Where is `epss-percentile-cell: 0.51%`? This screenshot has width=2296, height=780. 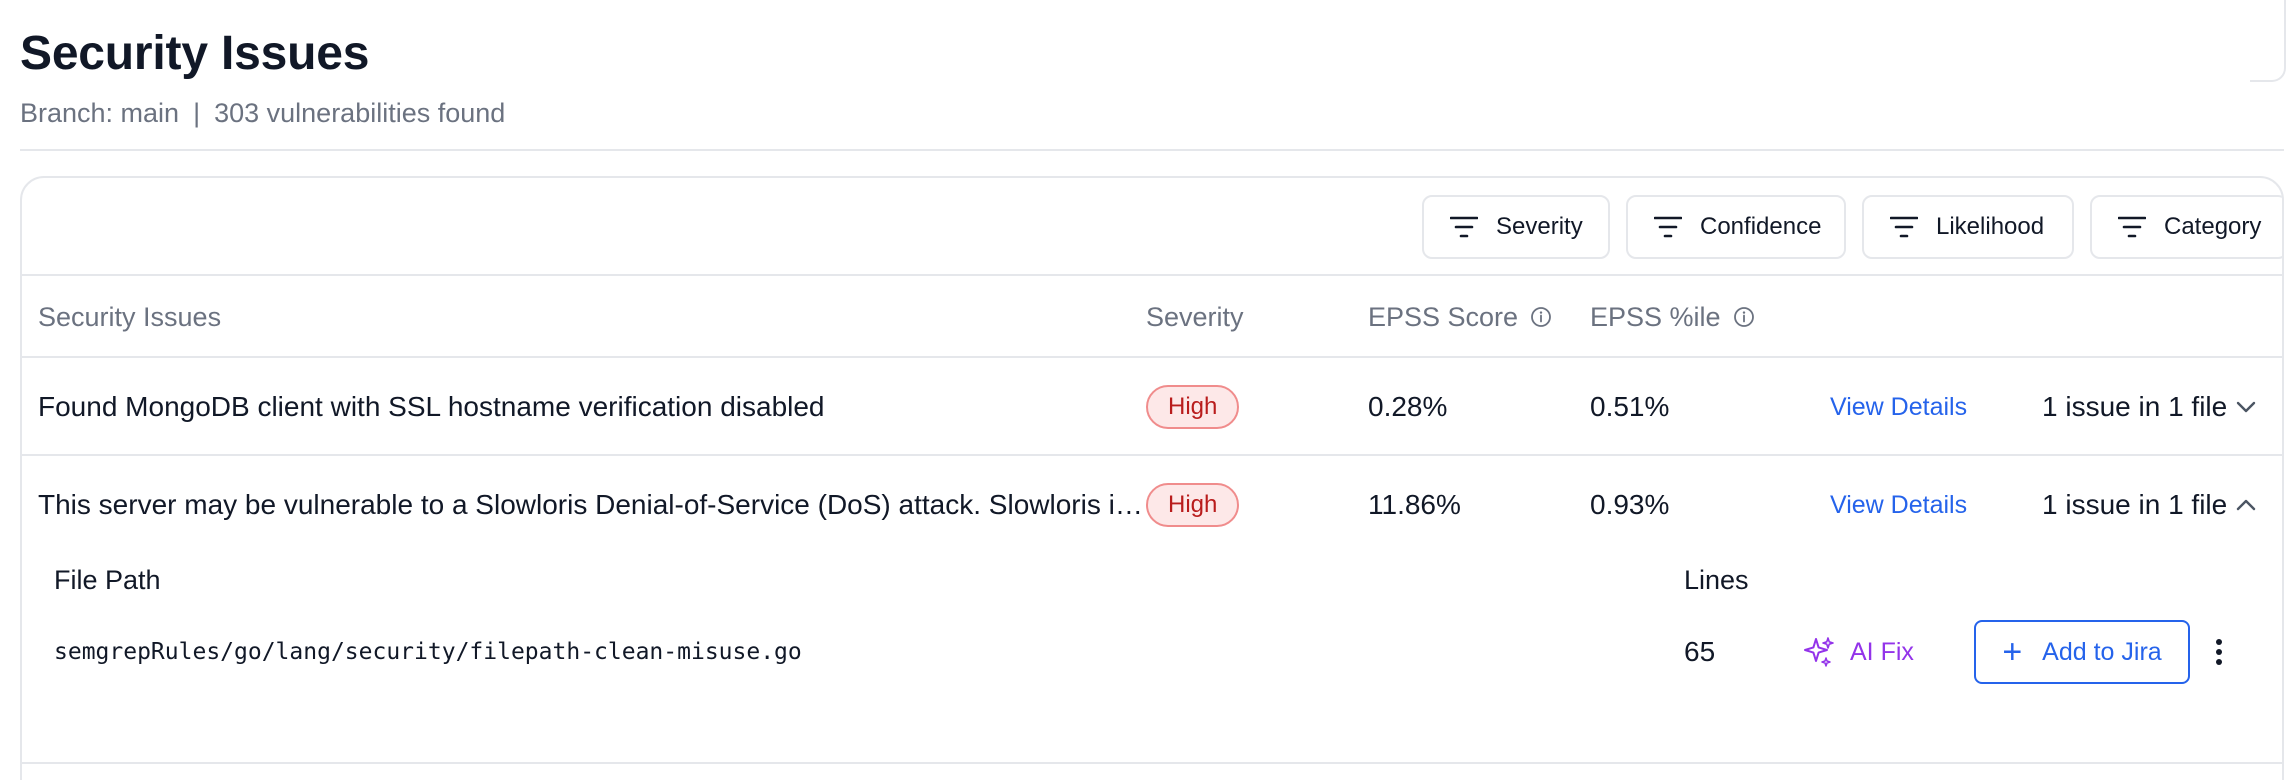
epss-percentile-cell: 0.51% is located at coordinates (1630, 406).